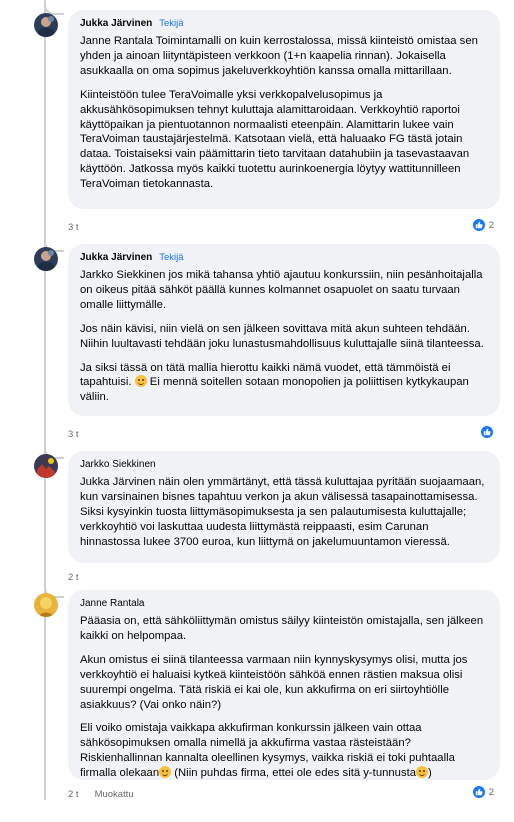 This screenshot has height=822, width=514. Describe the element at coordinates (118, 465) in the screenshot. I see `author-name: Jarkko Siekkinen` at that location.